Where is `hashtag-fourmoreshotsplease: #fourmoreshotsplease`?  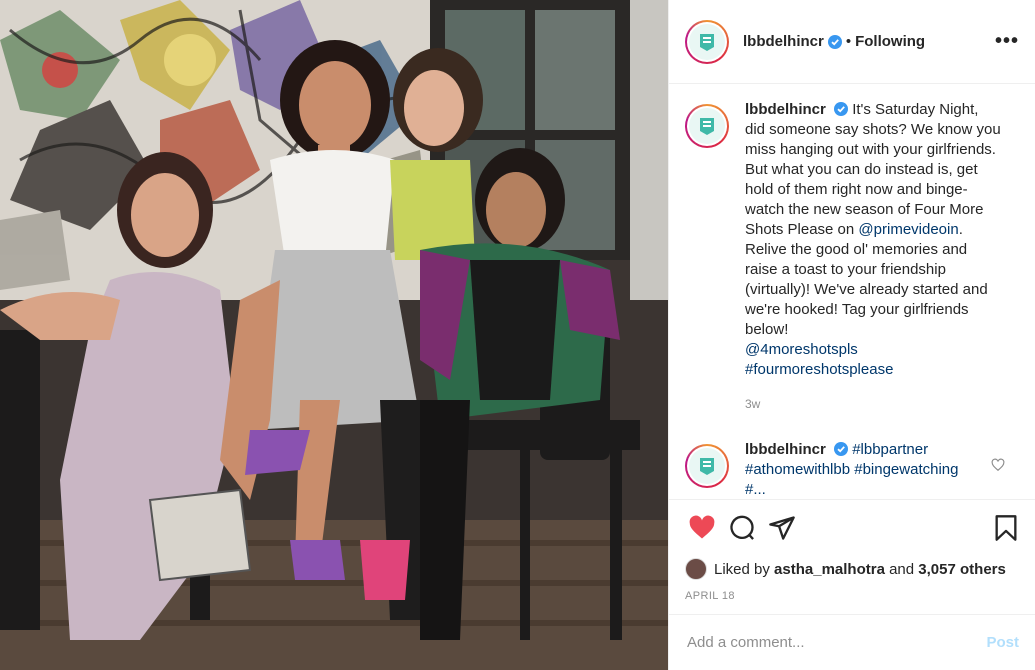
hashtag-fourmoreshotsplease: #fourmoreshotsplease is located at coordinates (819, 369).